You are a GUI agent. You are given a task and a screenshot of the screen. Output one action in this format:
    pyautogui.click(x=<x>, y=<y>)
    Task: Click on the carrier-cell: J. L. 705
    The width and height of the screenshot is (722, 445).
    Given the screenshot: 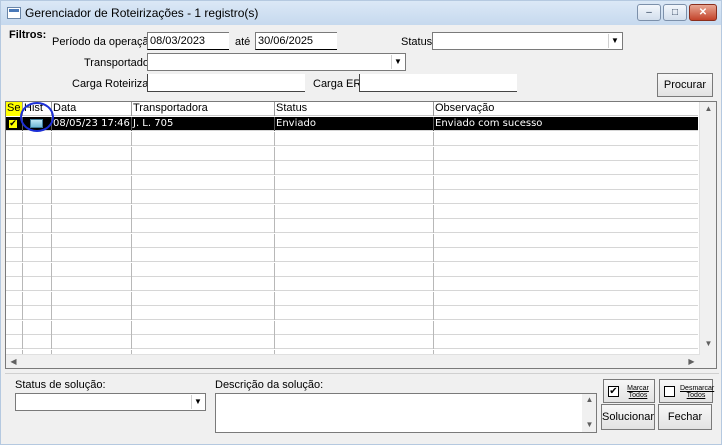 What is the action you would take?
    pyautogui.click(x=203, y=124)
    